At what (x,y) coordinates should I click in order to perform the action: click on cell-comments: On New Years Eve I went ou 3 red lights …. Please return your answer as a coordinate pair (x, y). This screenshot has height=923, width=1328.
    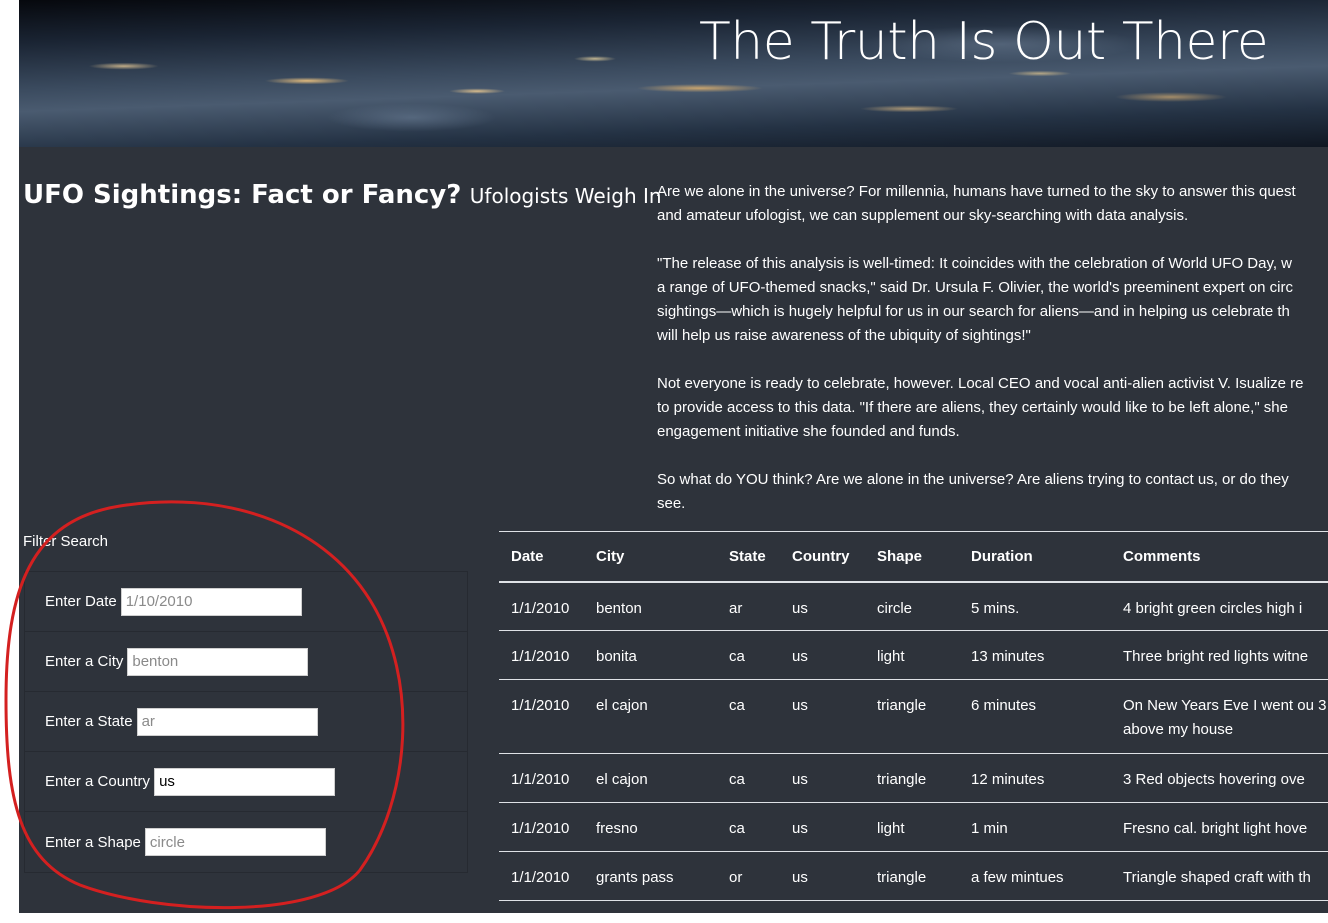
    Looking at the image, I should click on (1225, 716).